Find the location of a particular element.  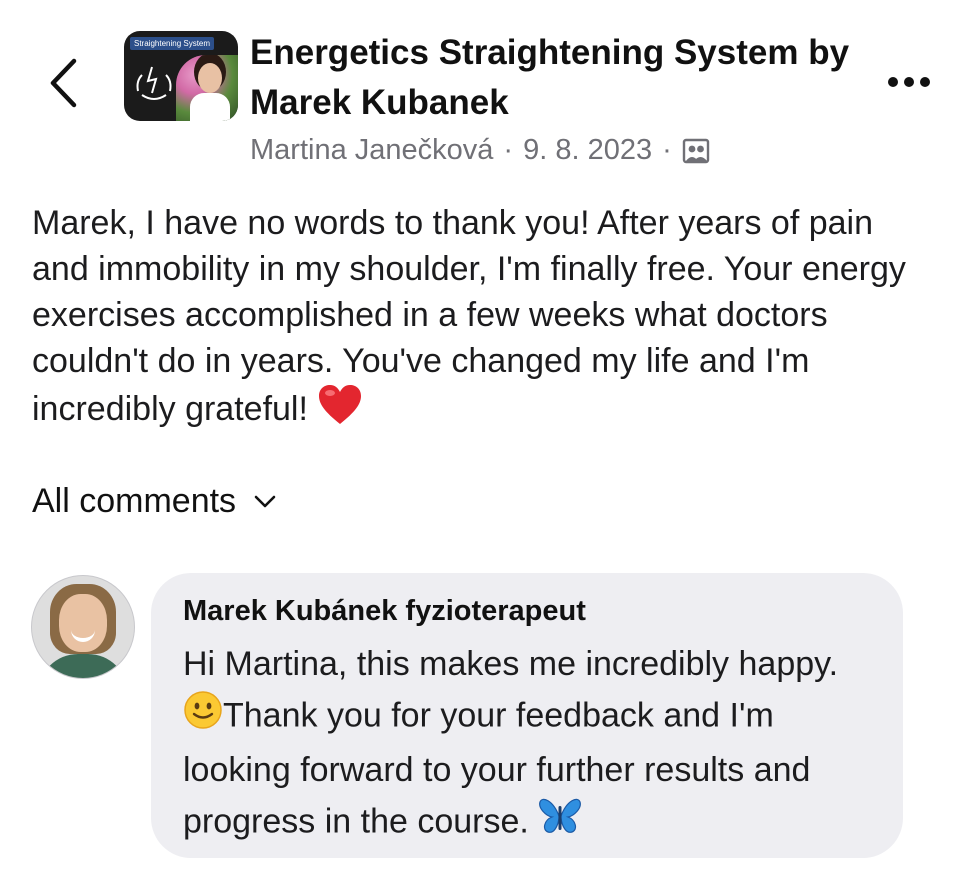

energy-hands-icon is located at coordinates (154, 83).